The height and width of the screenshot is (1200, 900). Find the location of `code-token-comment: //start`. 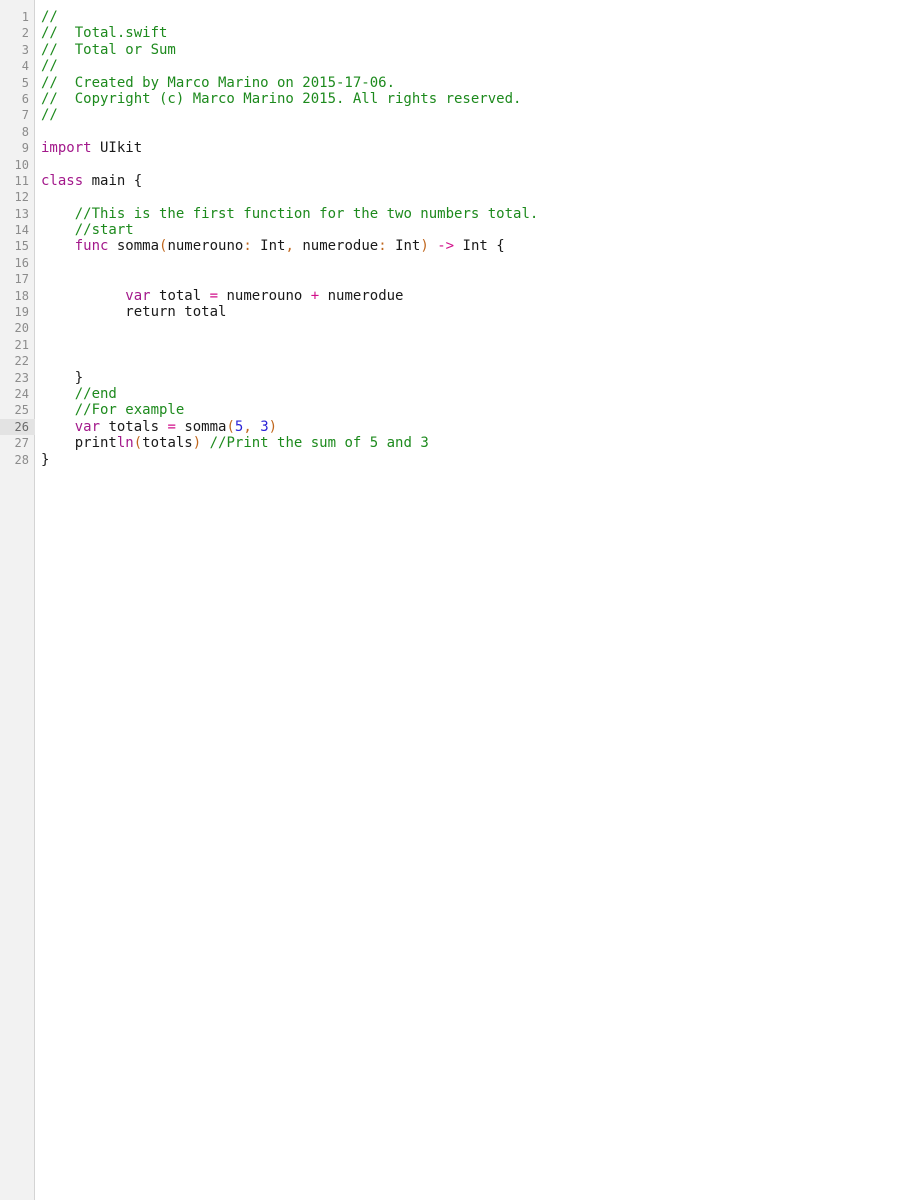

code-token-comment: //start is located at coordinates (104, 230).